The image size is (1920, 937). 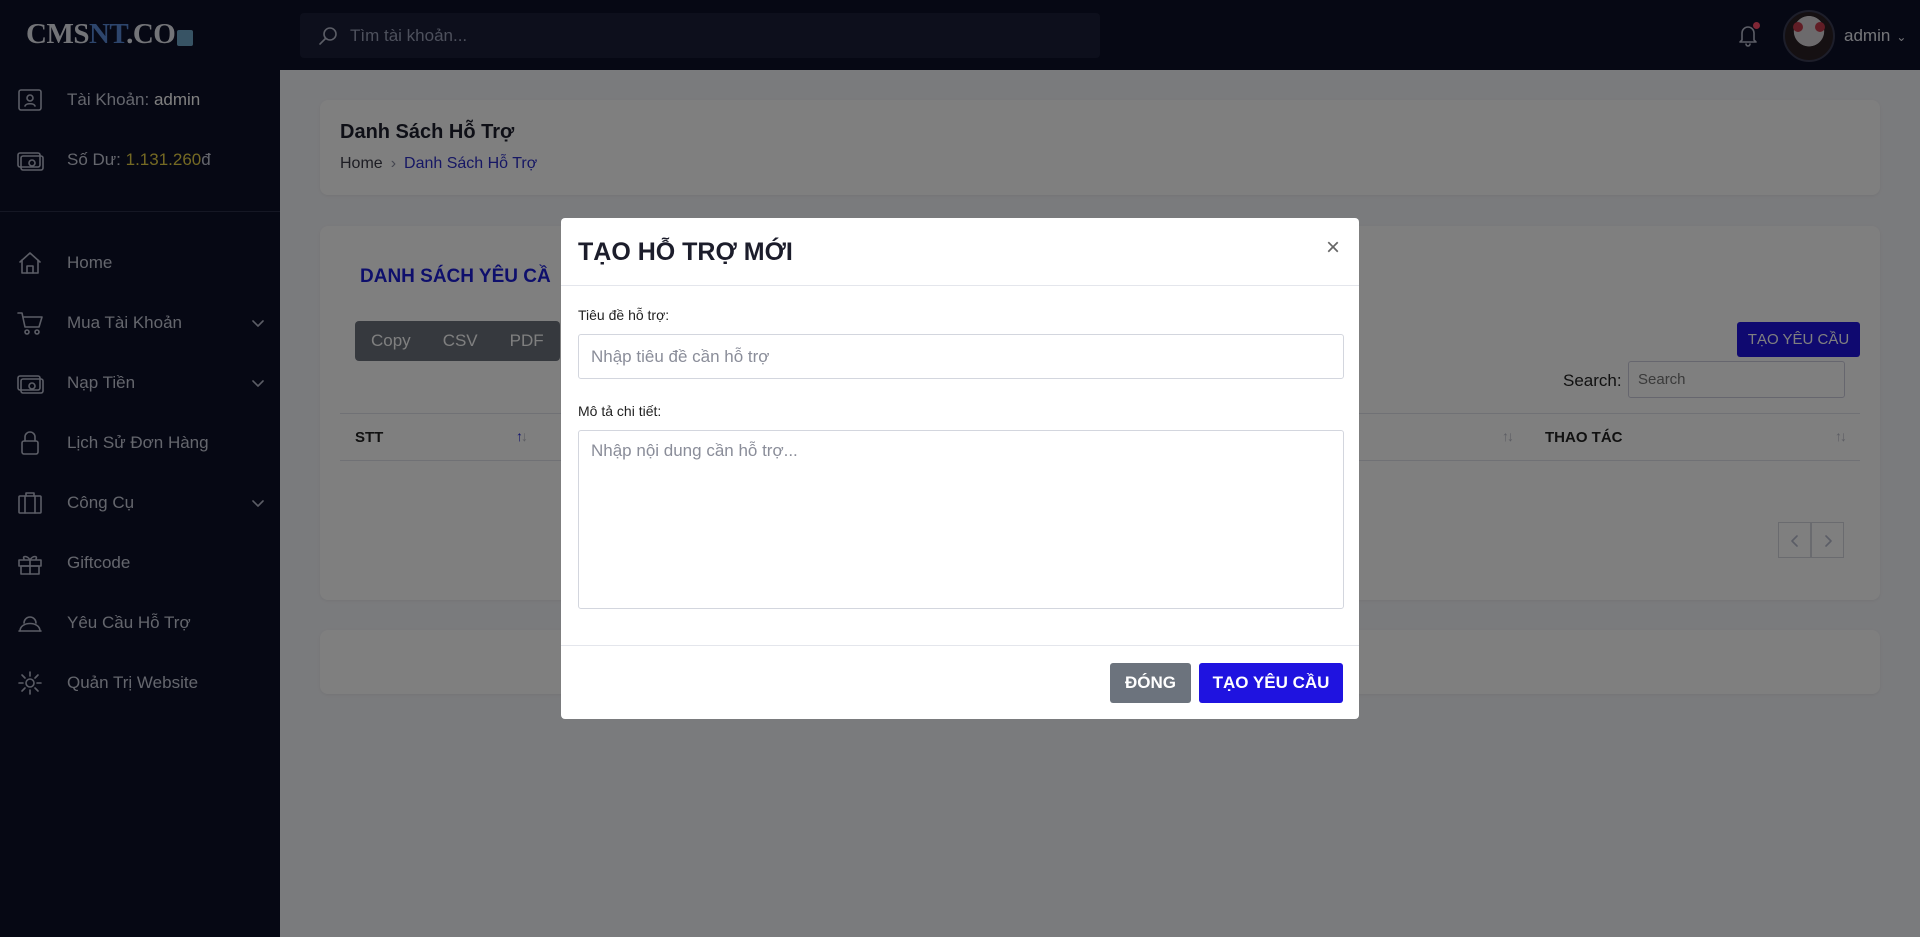 I want to click on subject-input, so click(x=961, y=356).